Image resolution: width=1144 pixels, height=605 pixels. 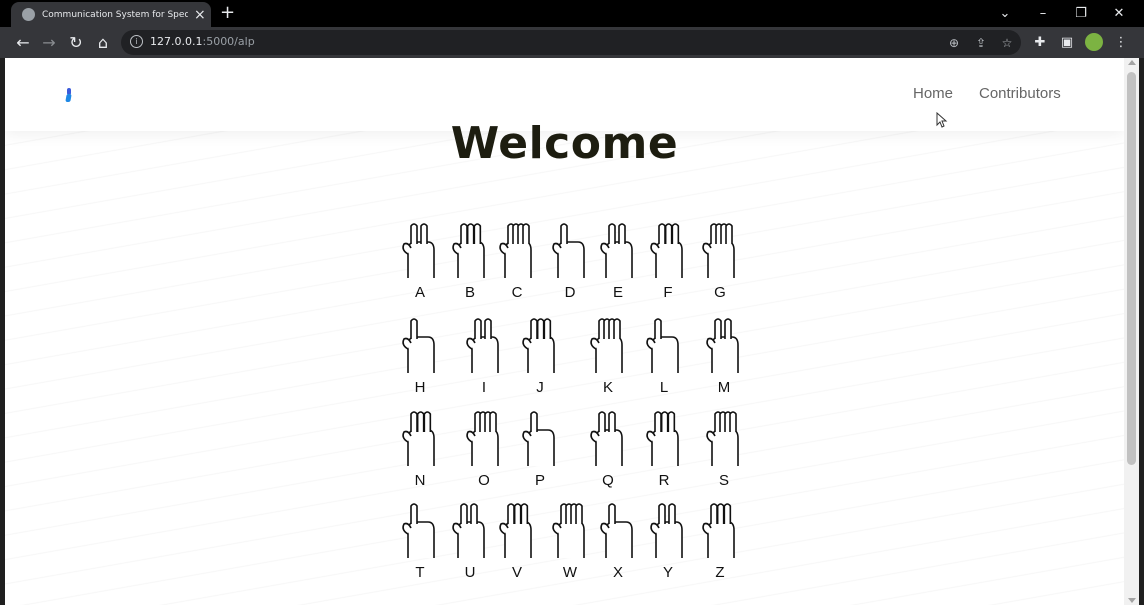 What do you see at coordinates (516, 572) in the screenshot?
I see `sign-letter-label: V` at bounding box center [516, 572].